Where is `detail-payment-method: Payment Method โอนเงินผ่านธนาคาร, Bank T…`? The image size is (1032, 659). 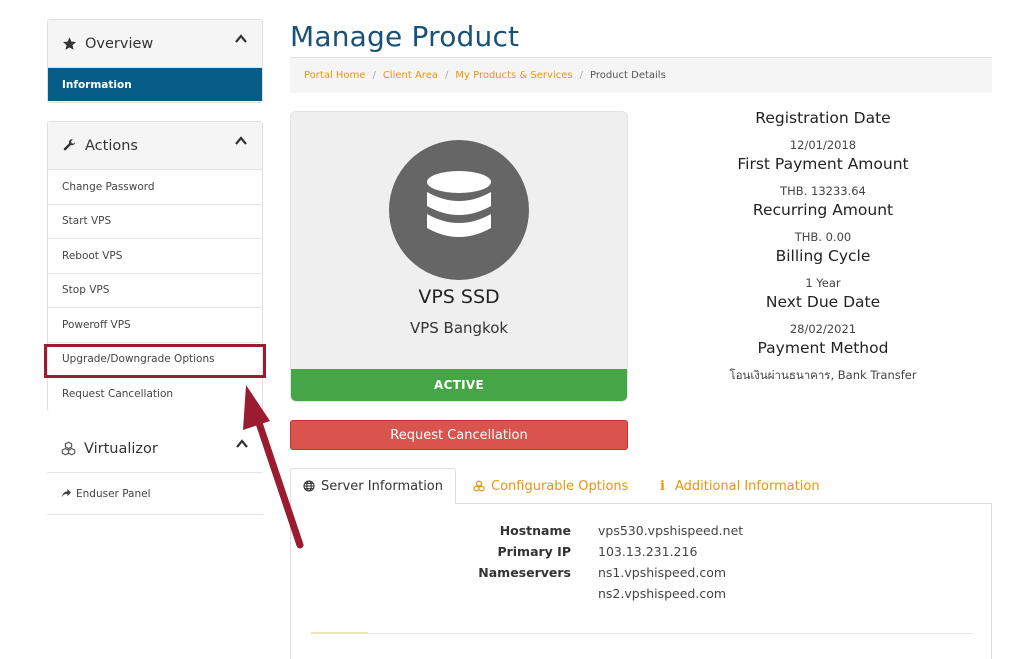 detail-payment-method: Payment Method โอนเงินผ่านธนาคาร, Bank T… is located at coordinates (823, 361).